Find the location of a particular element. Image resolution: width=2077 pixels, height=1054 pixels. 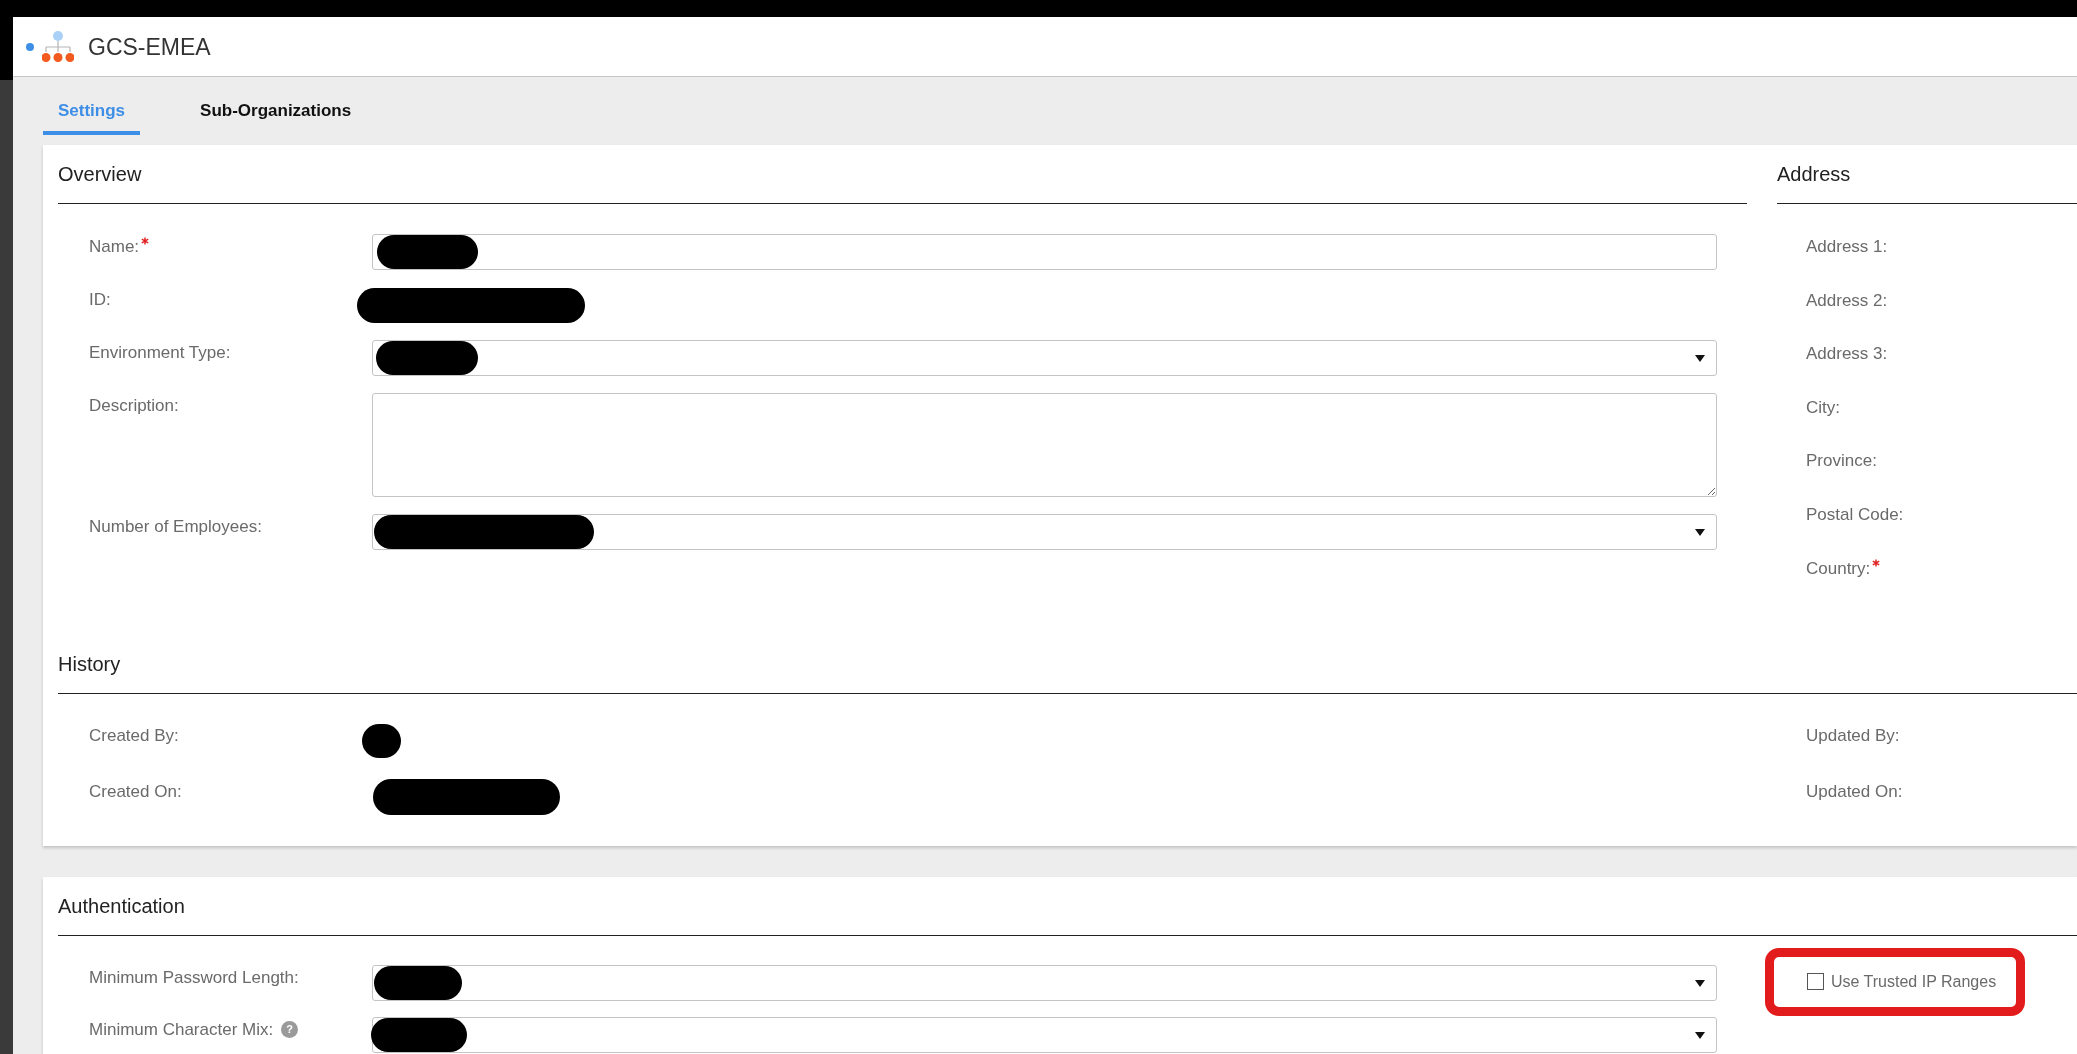

section-heading: History is located at coordinates (89, 663).